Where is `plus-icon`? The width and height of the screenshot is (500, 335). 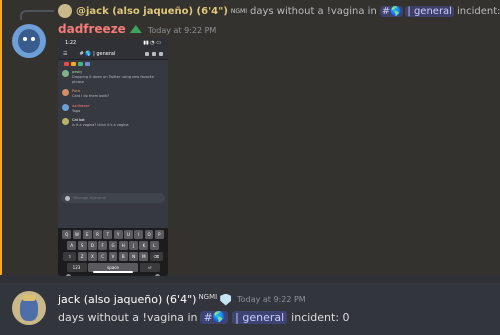
plus-icon is located at coordinates (67, 198).